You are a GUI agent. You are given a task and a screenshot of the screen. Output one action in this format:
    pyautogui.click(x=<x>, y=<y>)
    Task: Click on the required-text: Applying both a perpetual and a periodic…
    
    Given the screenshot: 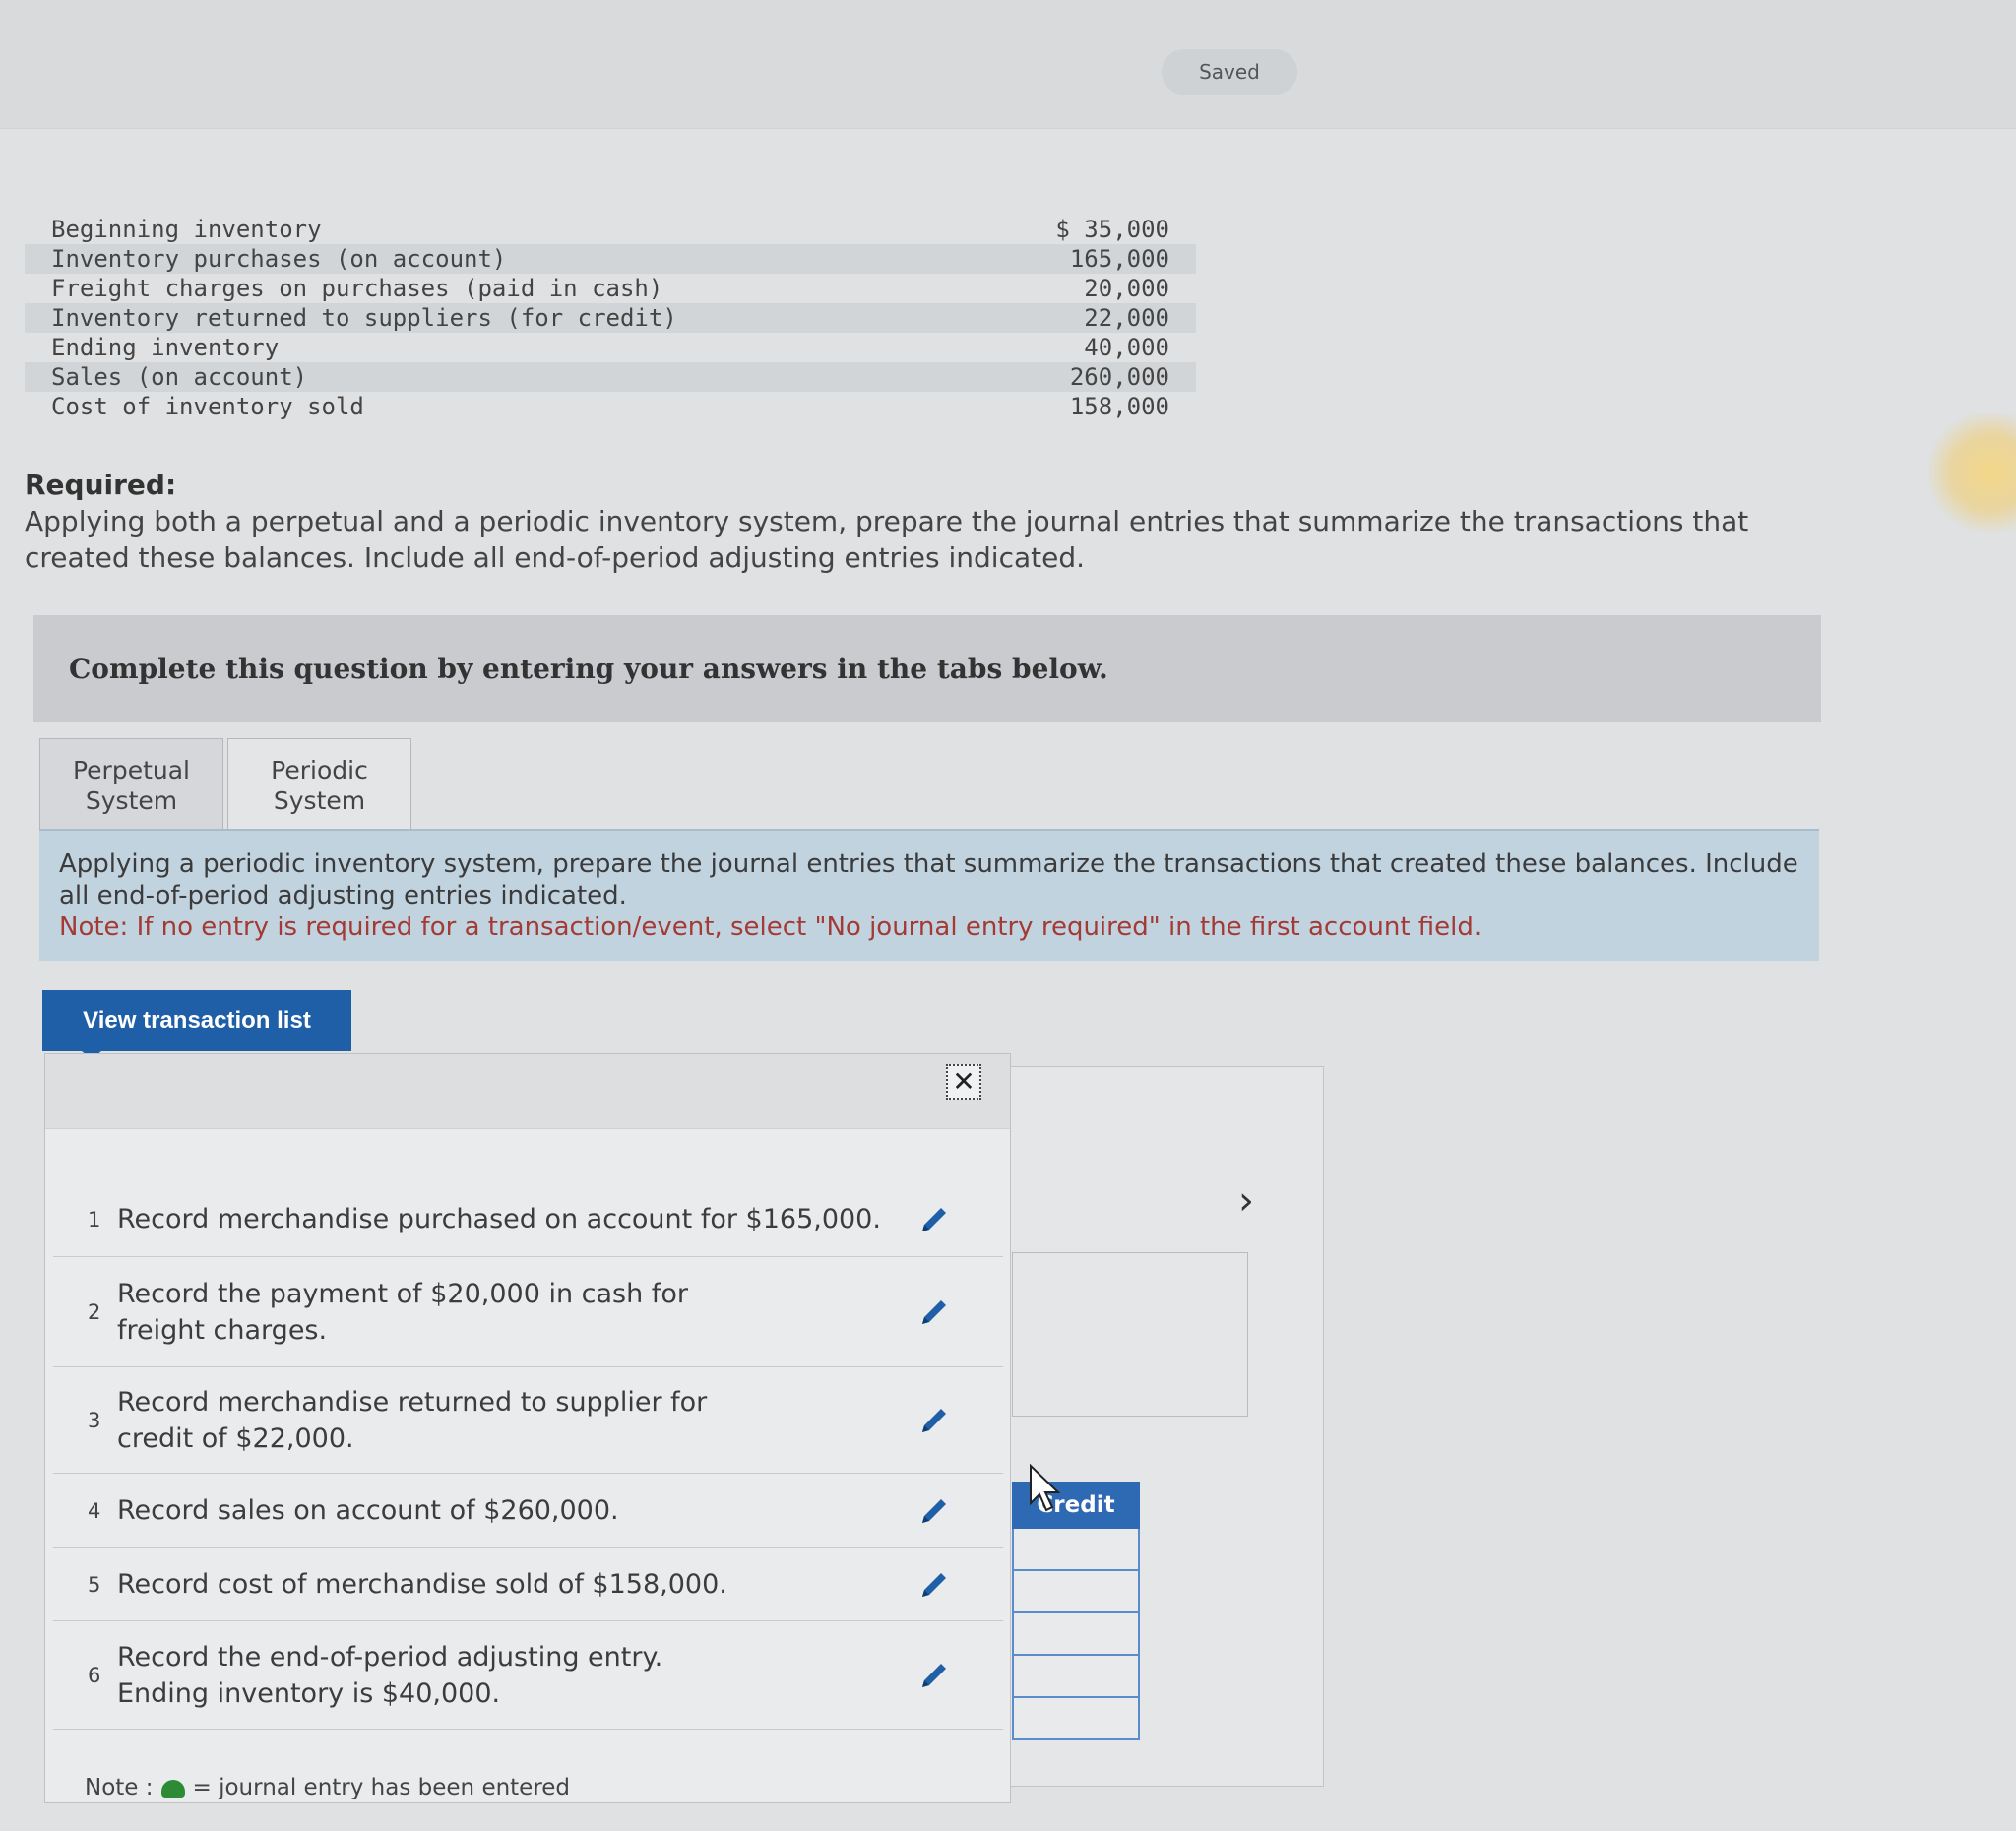 What is the action you would take?
    pyautogui.click(x=887, y=539)
    